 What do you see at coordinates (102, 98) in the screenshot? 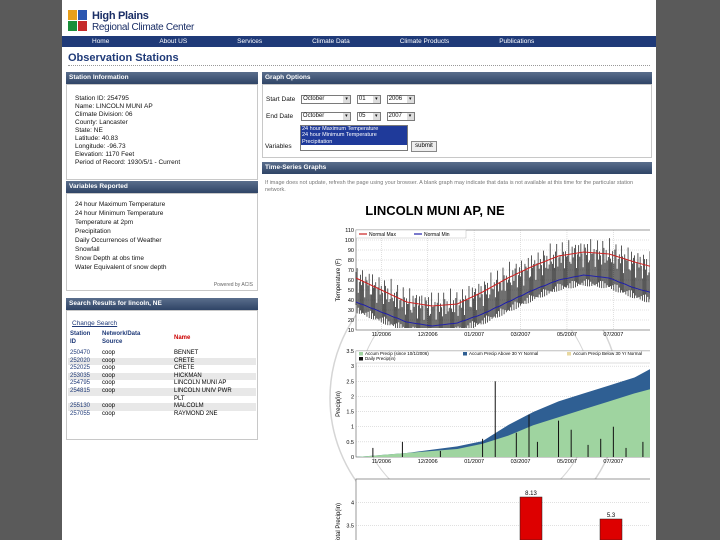
I see `station-id: Station ID: 254795` at bounding box center [102, 98].